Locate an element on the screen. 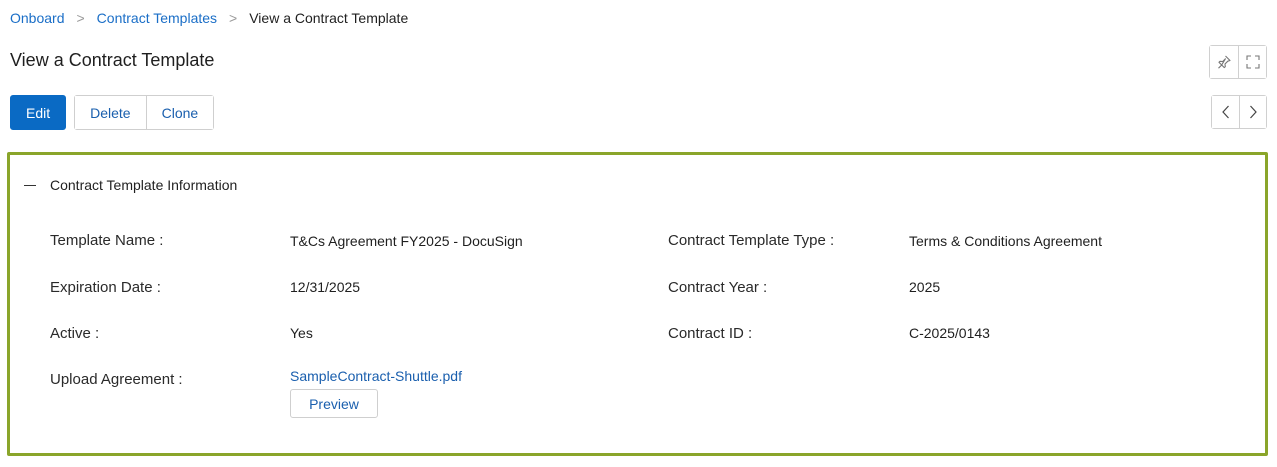 This screenshot has height=467, width=1277. breadcrumb-onboard: Onboard is located at coordinates (37, 18).